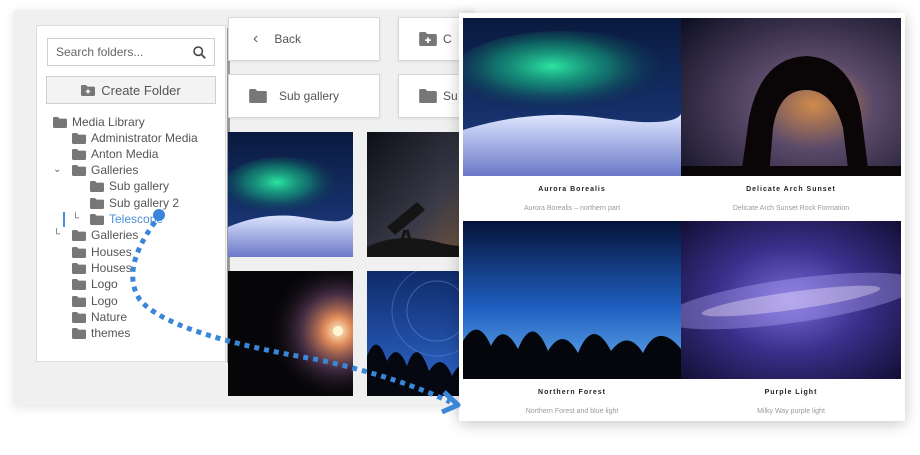  I want to click on create-folder-label: Create Folder, so click(141, 90).